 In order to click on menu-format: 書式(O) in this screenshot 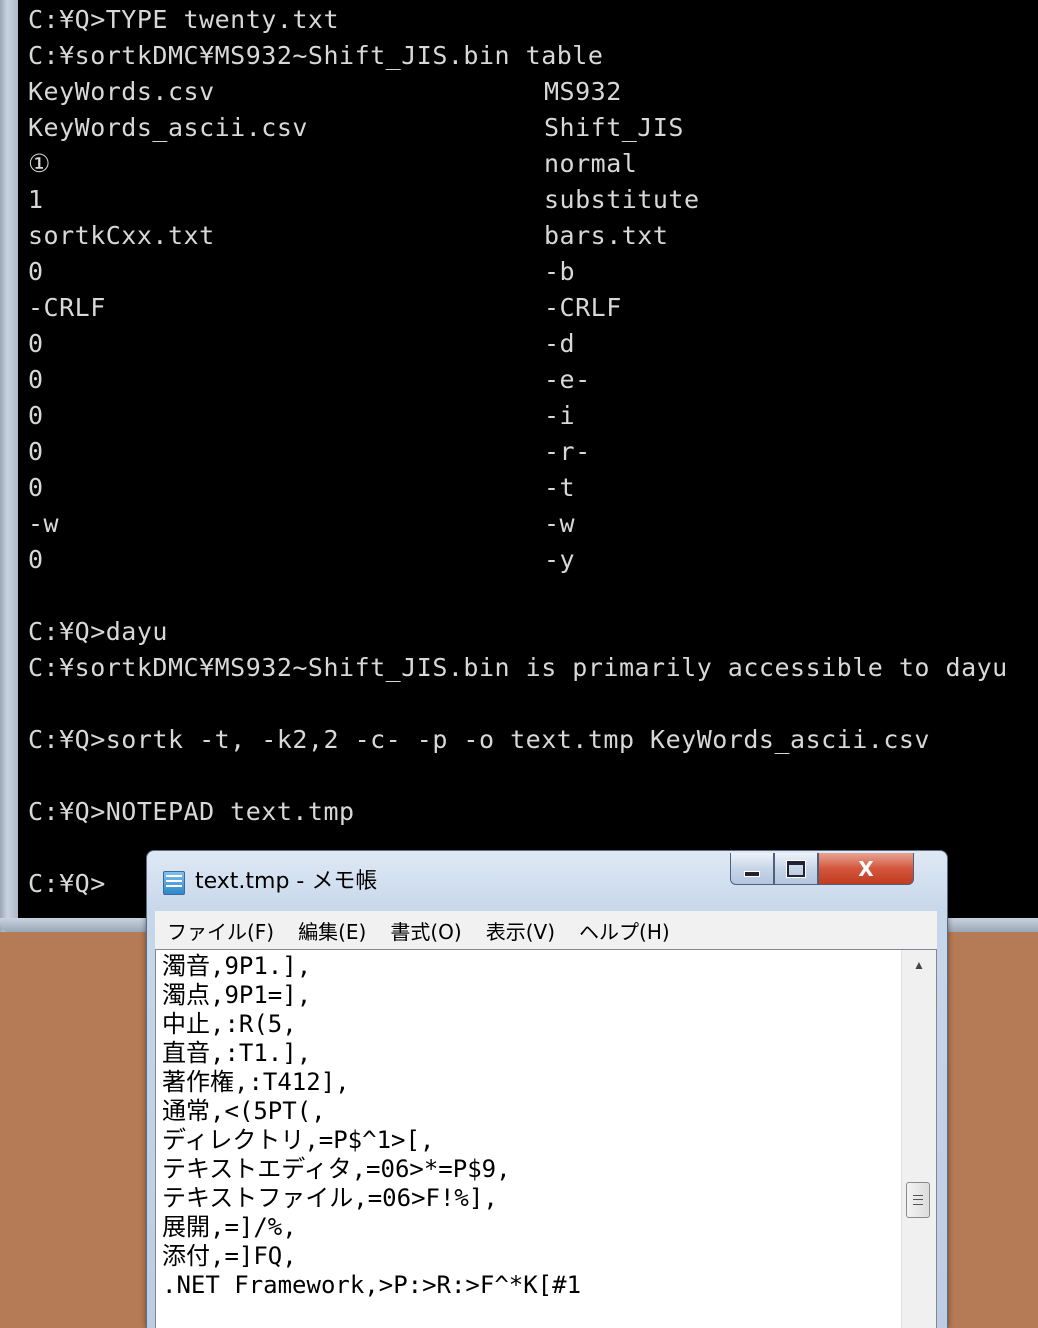, I will do `click(425, 930)`.